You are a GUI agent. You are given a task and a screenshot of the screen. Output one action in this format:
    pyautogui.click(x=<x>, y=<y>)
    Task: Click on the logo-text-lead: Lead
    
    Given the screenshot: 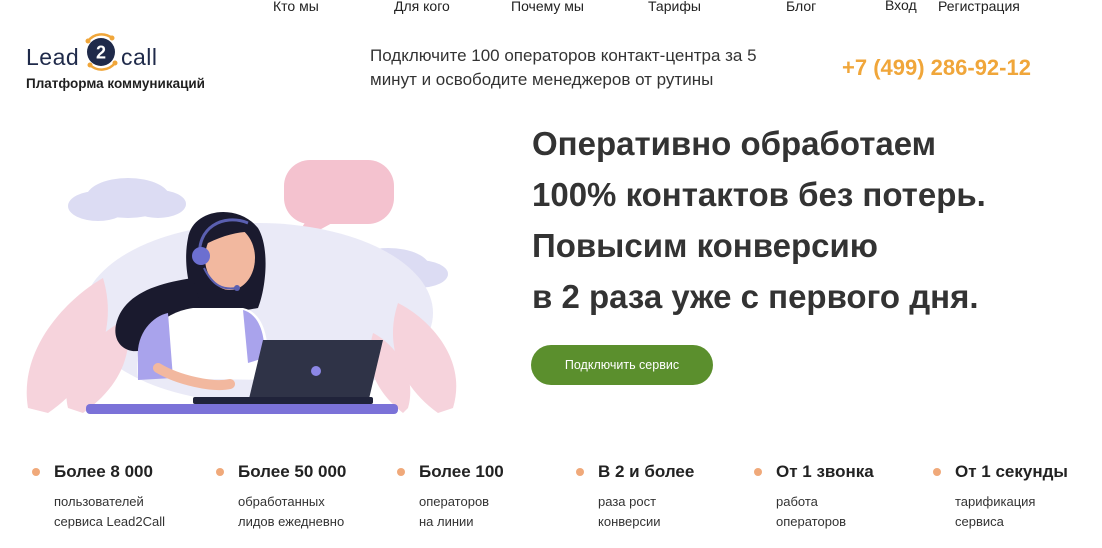 What is the action you would take?
    pyautogui.click(x=53, y=57)
    